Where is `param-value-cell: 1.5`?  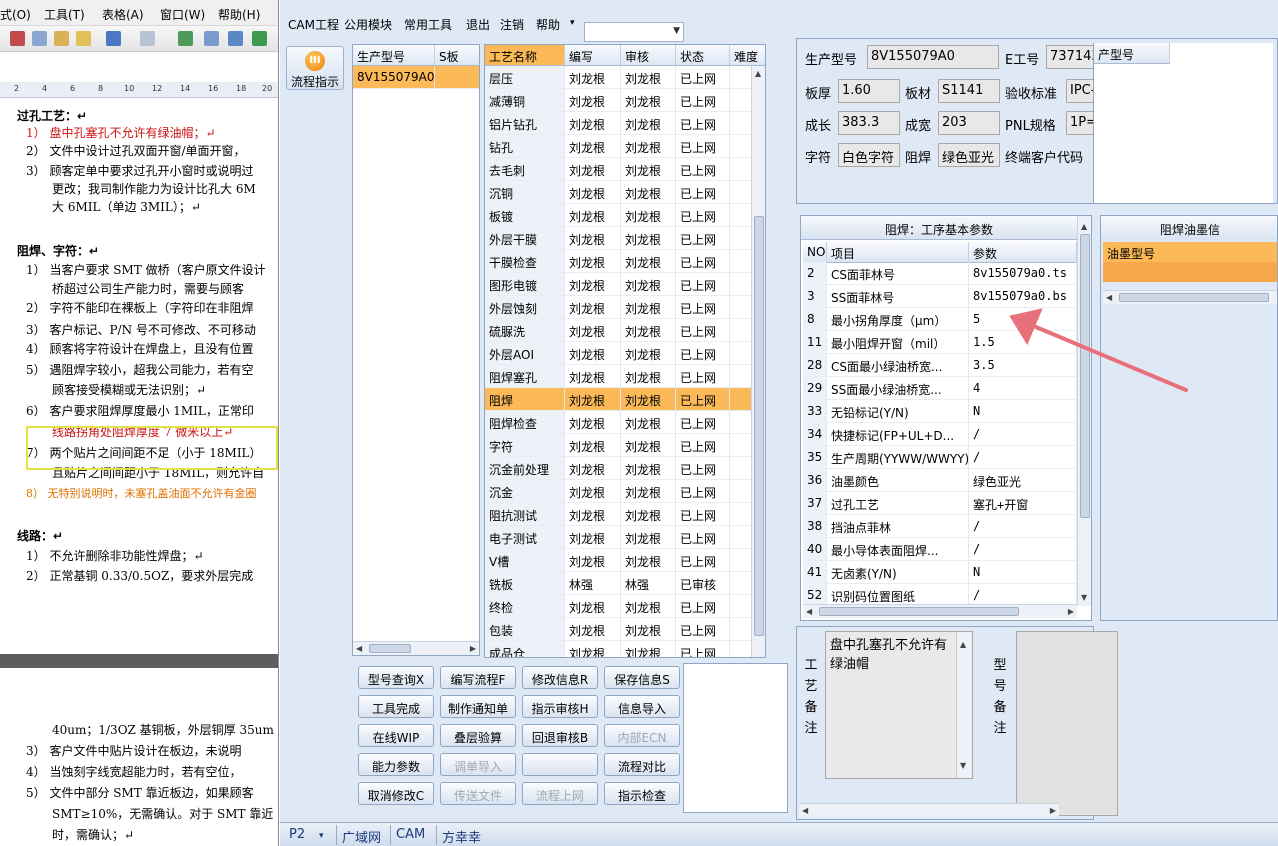 param-value-cell: 1.5 is located at coordinates (1023, 342).